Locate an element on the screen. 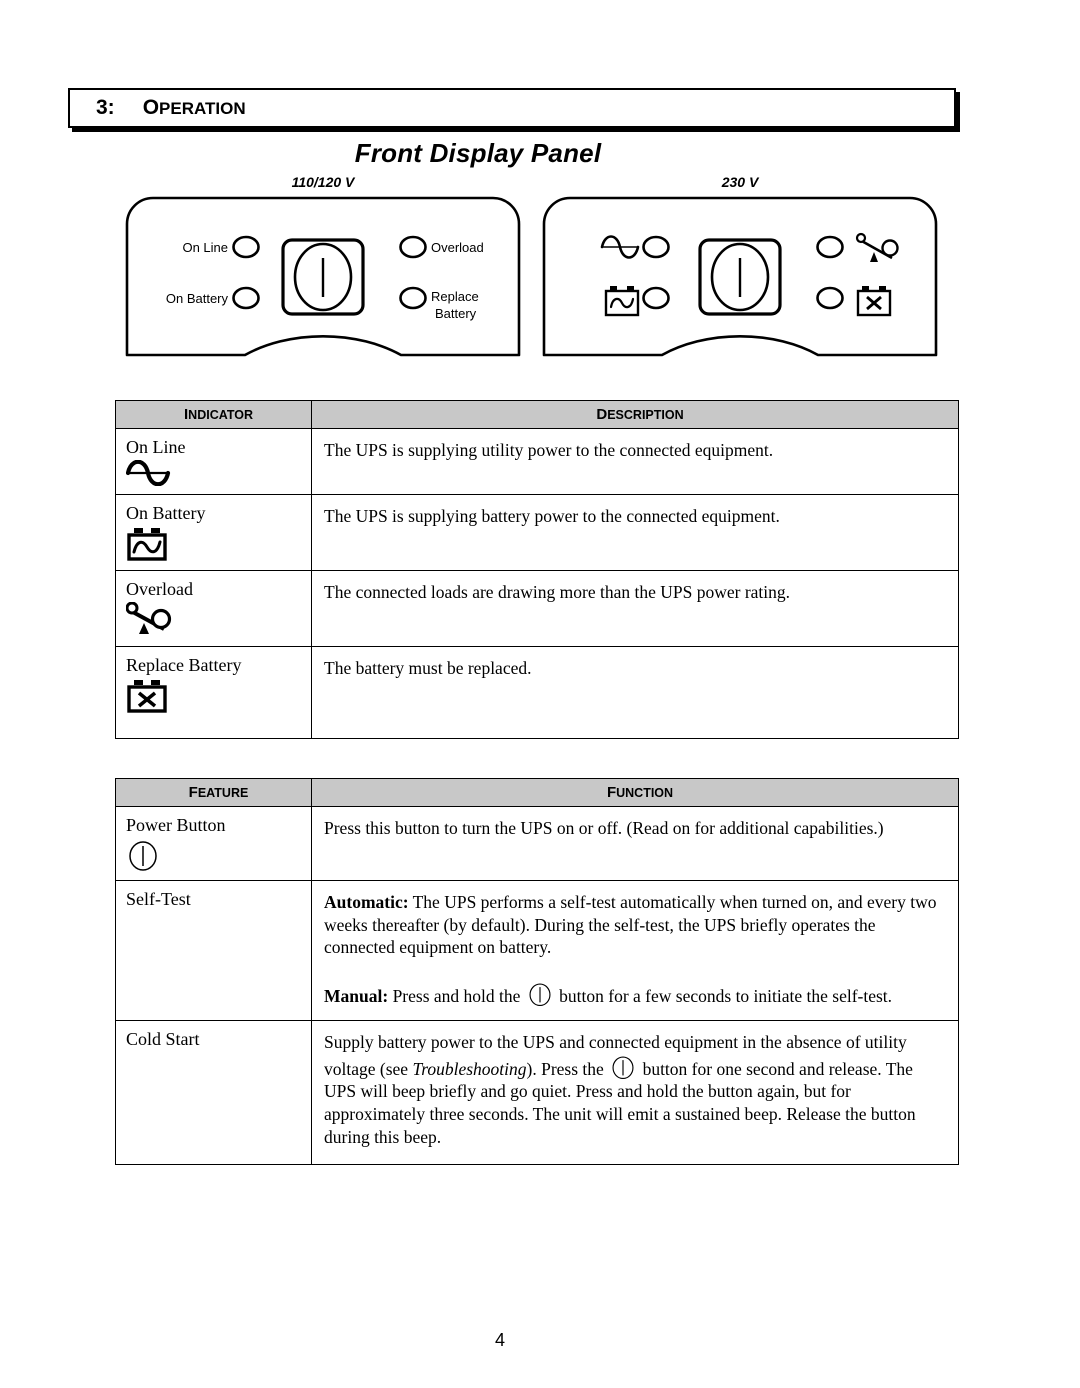 Image resolution: width=1080 pixels, height=1388 pixels. indicator-label: On Line is located at coordinates (156, 447).